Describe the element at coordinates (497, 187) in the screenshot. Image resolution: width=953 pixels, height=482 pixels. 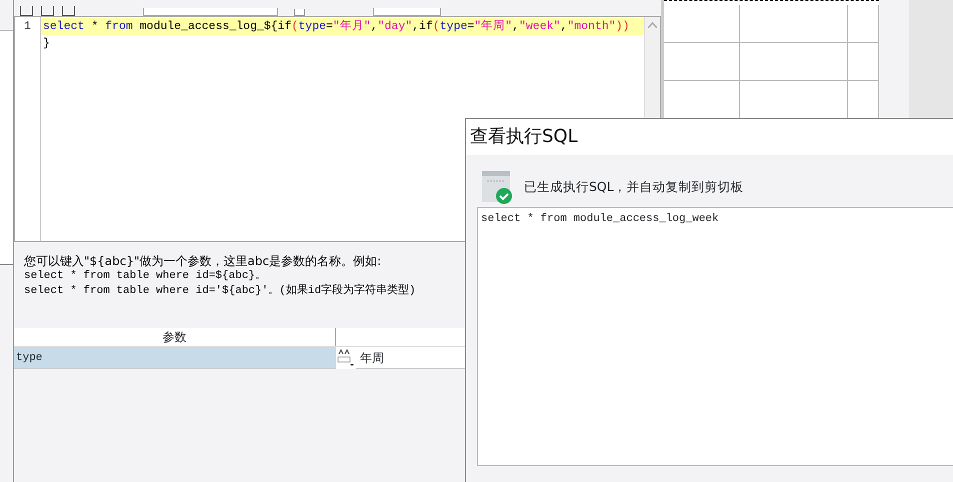
I see `success-icon` at that location.